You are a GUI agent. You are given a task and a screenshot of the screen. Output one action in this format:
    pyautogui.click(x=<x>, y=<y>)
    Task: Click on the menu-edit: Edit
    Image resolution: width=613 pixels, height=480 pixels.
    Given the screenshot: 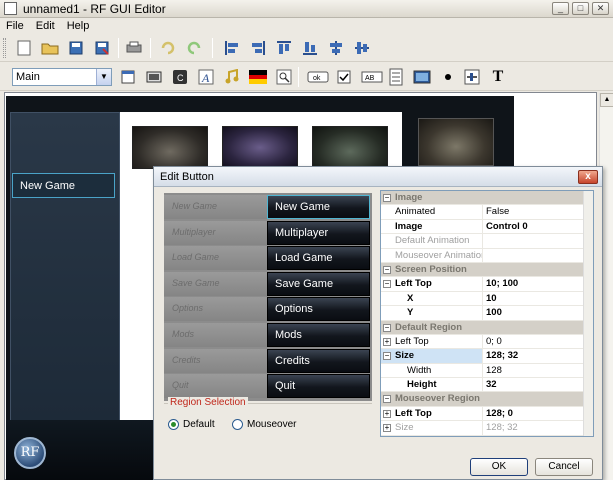 What is the action you would take?
    pyautogui.click(x=45, y=26)
    